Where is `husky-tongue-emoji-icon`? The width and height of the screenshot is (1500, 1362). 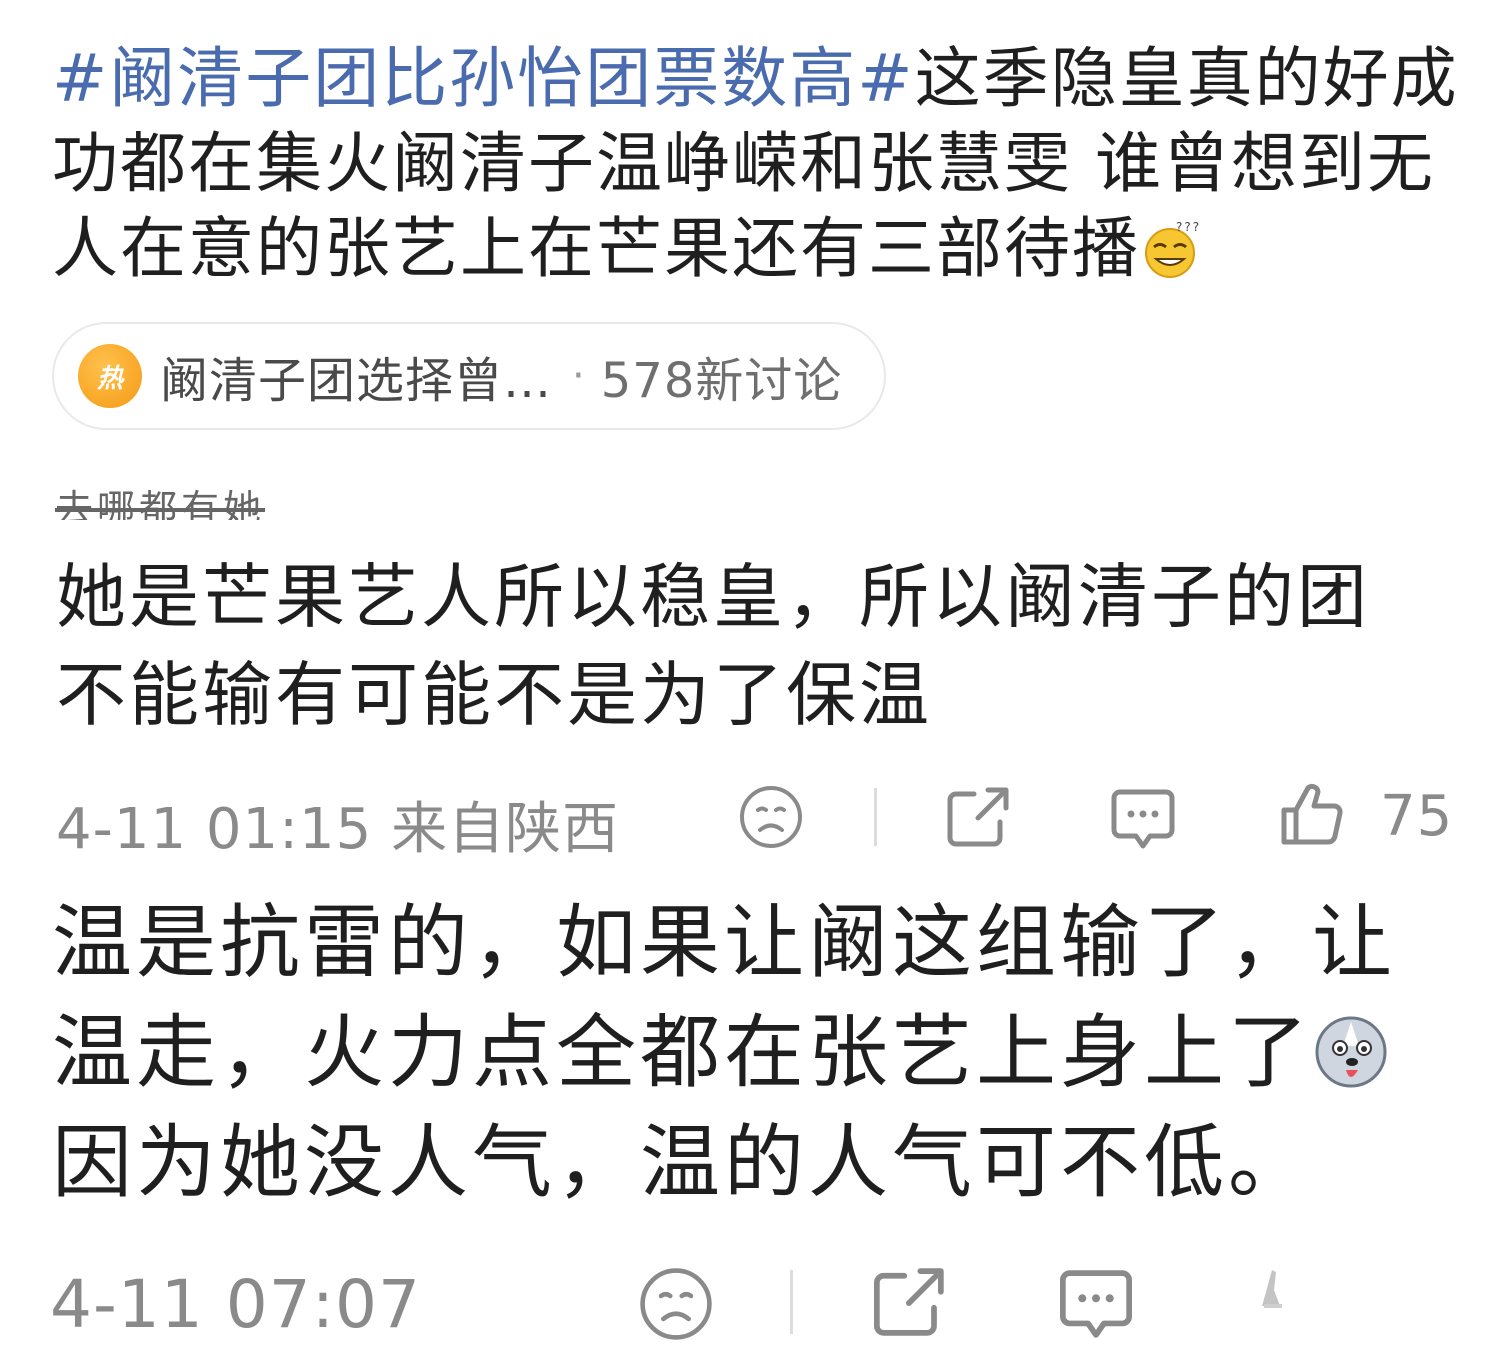 husky-tongue-emoji-icon is located at coordinates (1351, 1052).